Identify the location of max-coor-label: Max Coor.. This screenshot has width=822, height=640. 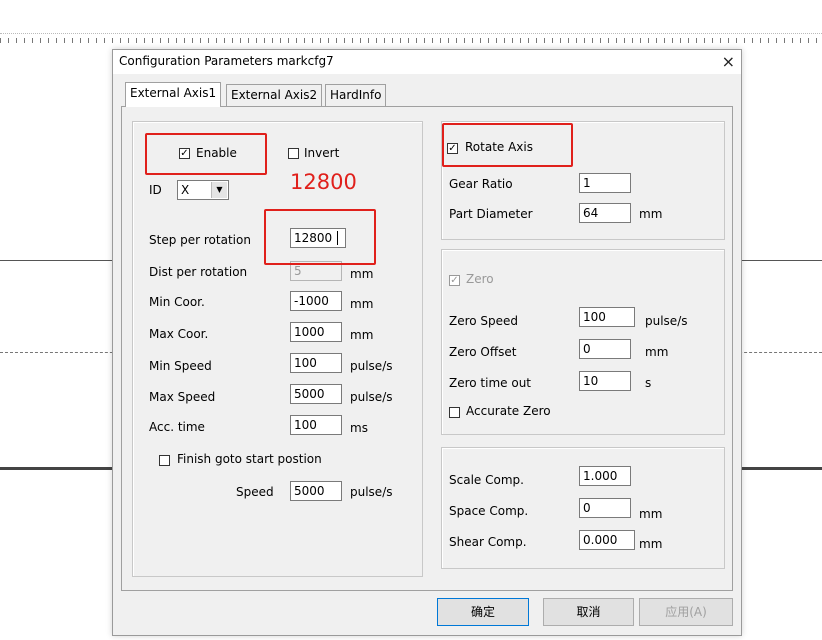
(179, 334).